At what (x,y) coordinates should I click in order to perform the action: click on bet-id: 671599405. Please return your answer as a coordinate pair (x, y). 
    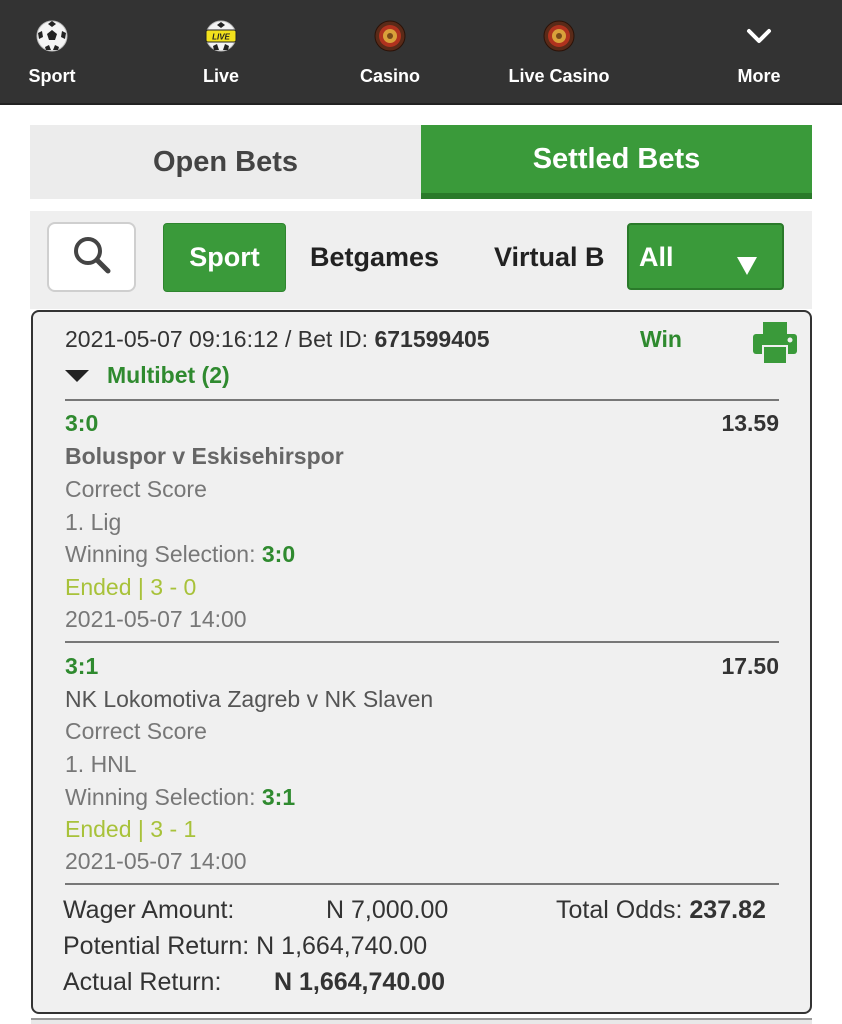
    Looking at the image, I should click on (432, 339).